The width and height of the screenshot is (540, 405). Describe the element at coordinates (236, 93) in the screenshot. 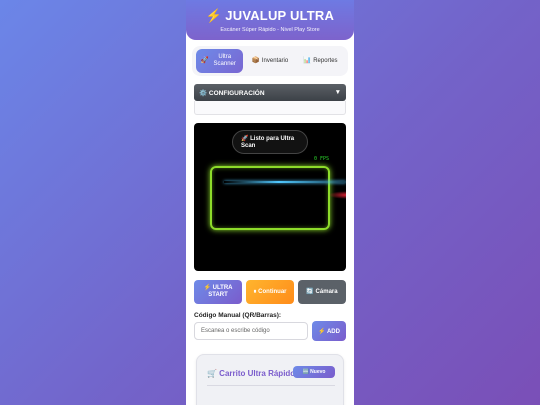

I see `config-label: CONFIGURACIÓN` at that location.